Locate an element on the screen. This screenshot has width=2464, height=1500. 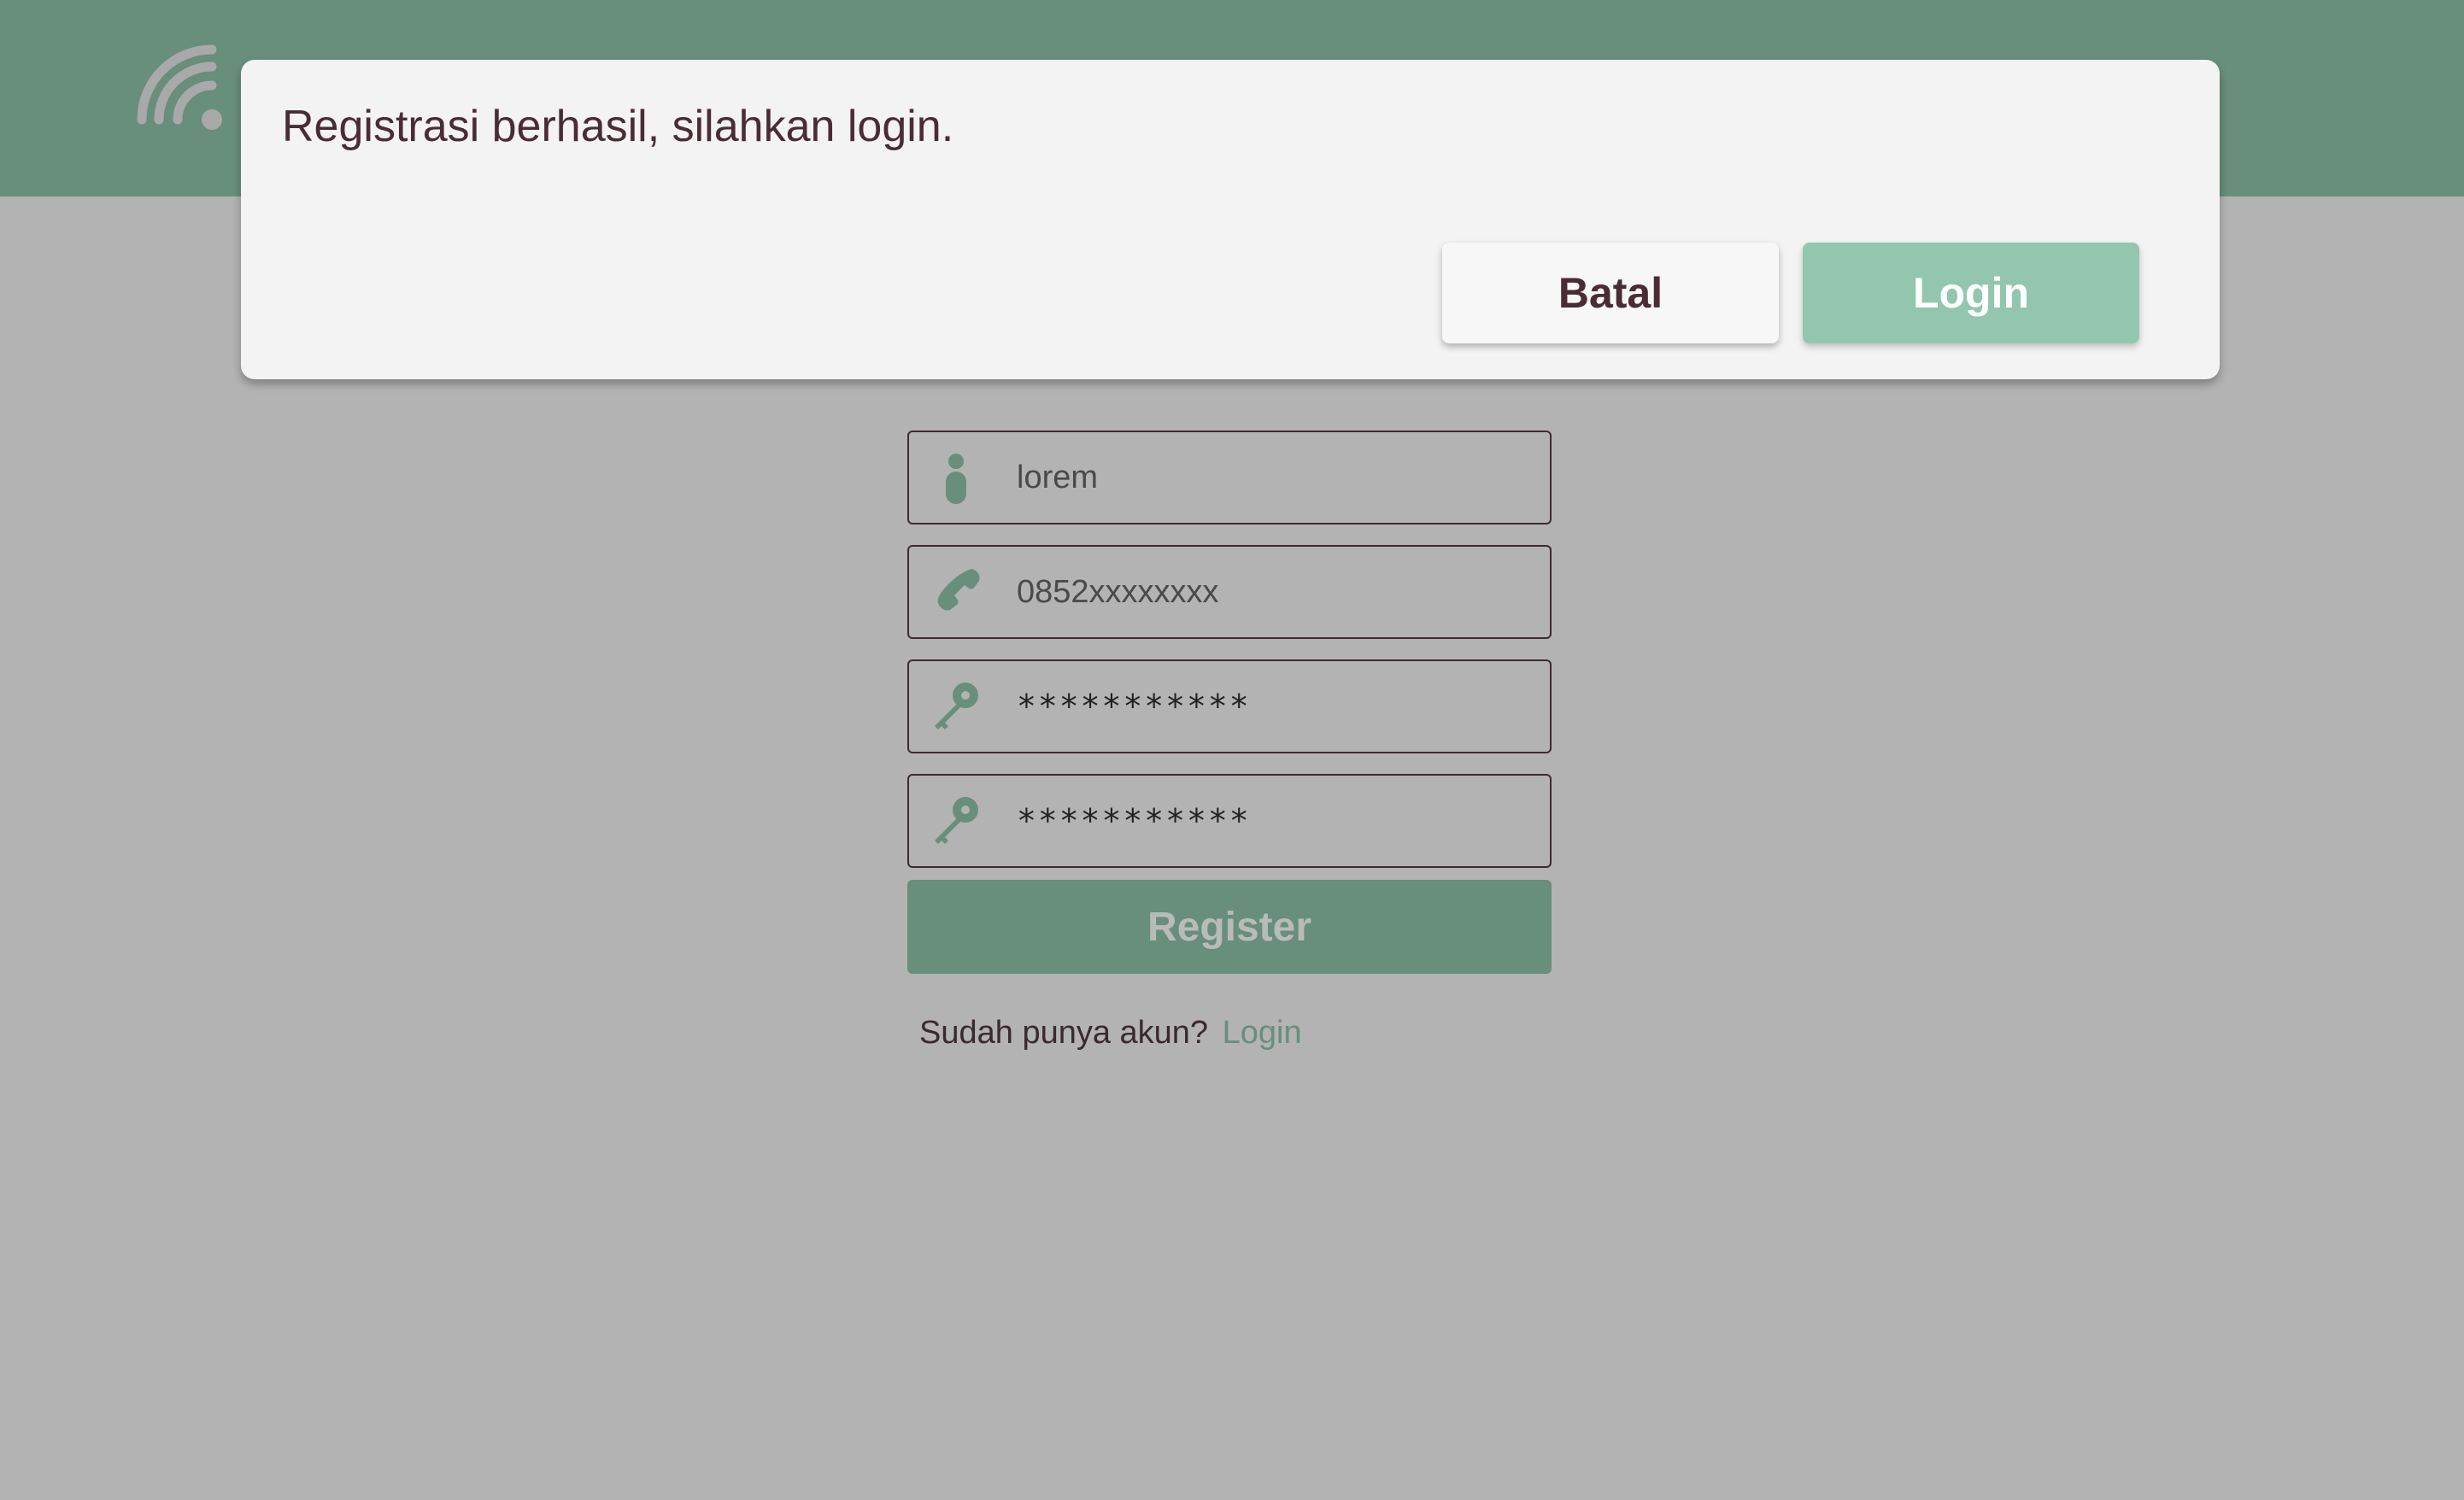
cancel-button: Batal is located at coordinates (1610, 293).